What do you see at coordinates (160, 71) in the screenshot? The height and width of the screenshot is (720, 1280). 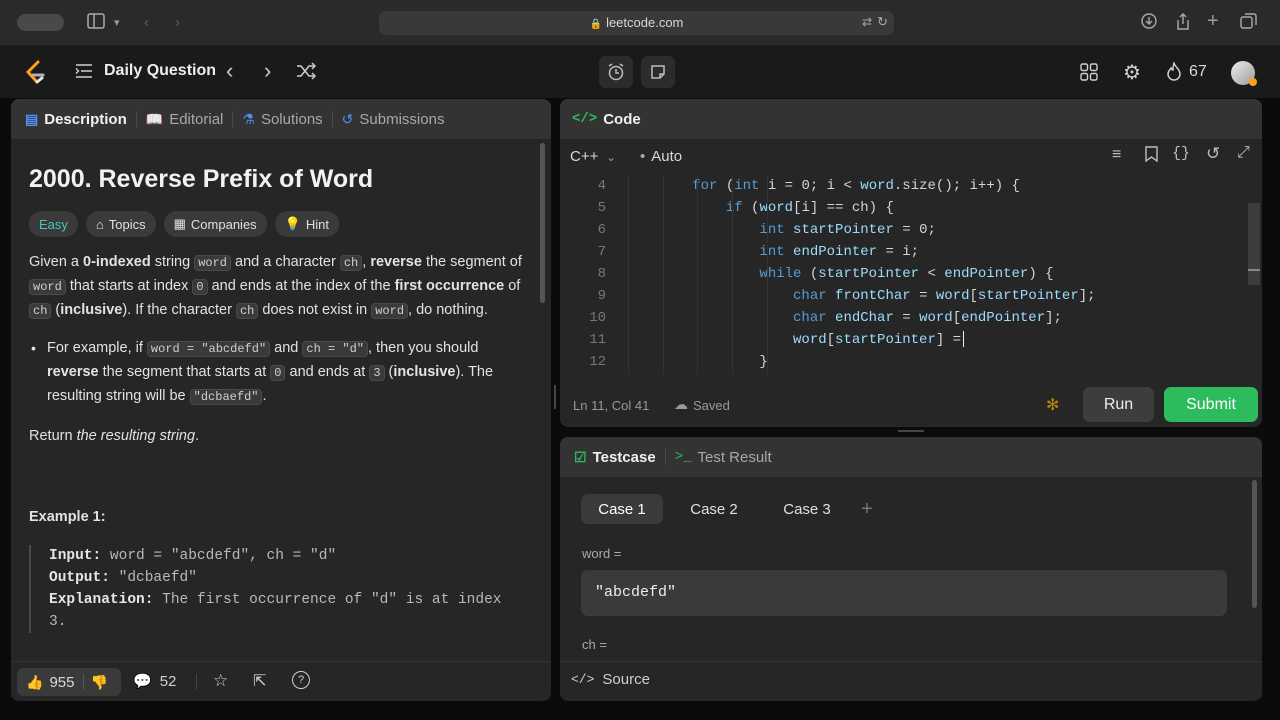 I see `daily-question-title: Daily Question` at bounding box center [160, 71].